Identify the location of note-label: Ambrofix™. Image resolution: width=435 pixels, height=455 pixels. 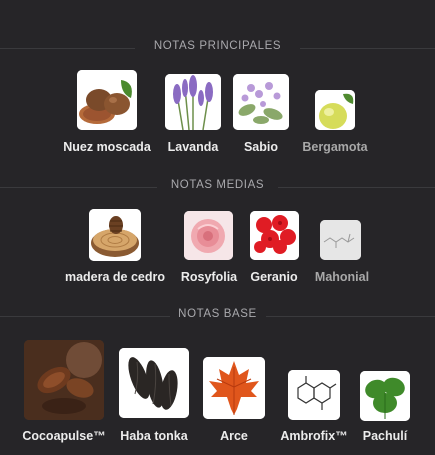
(314, 436).